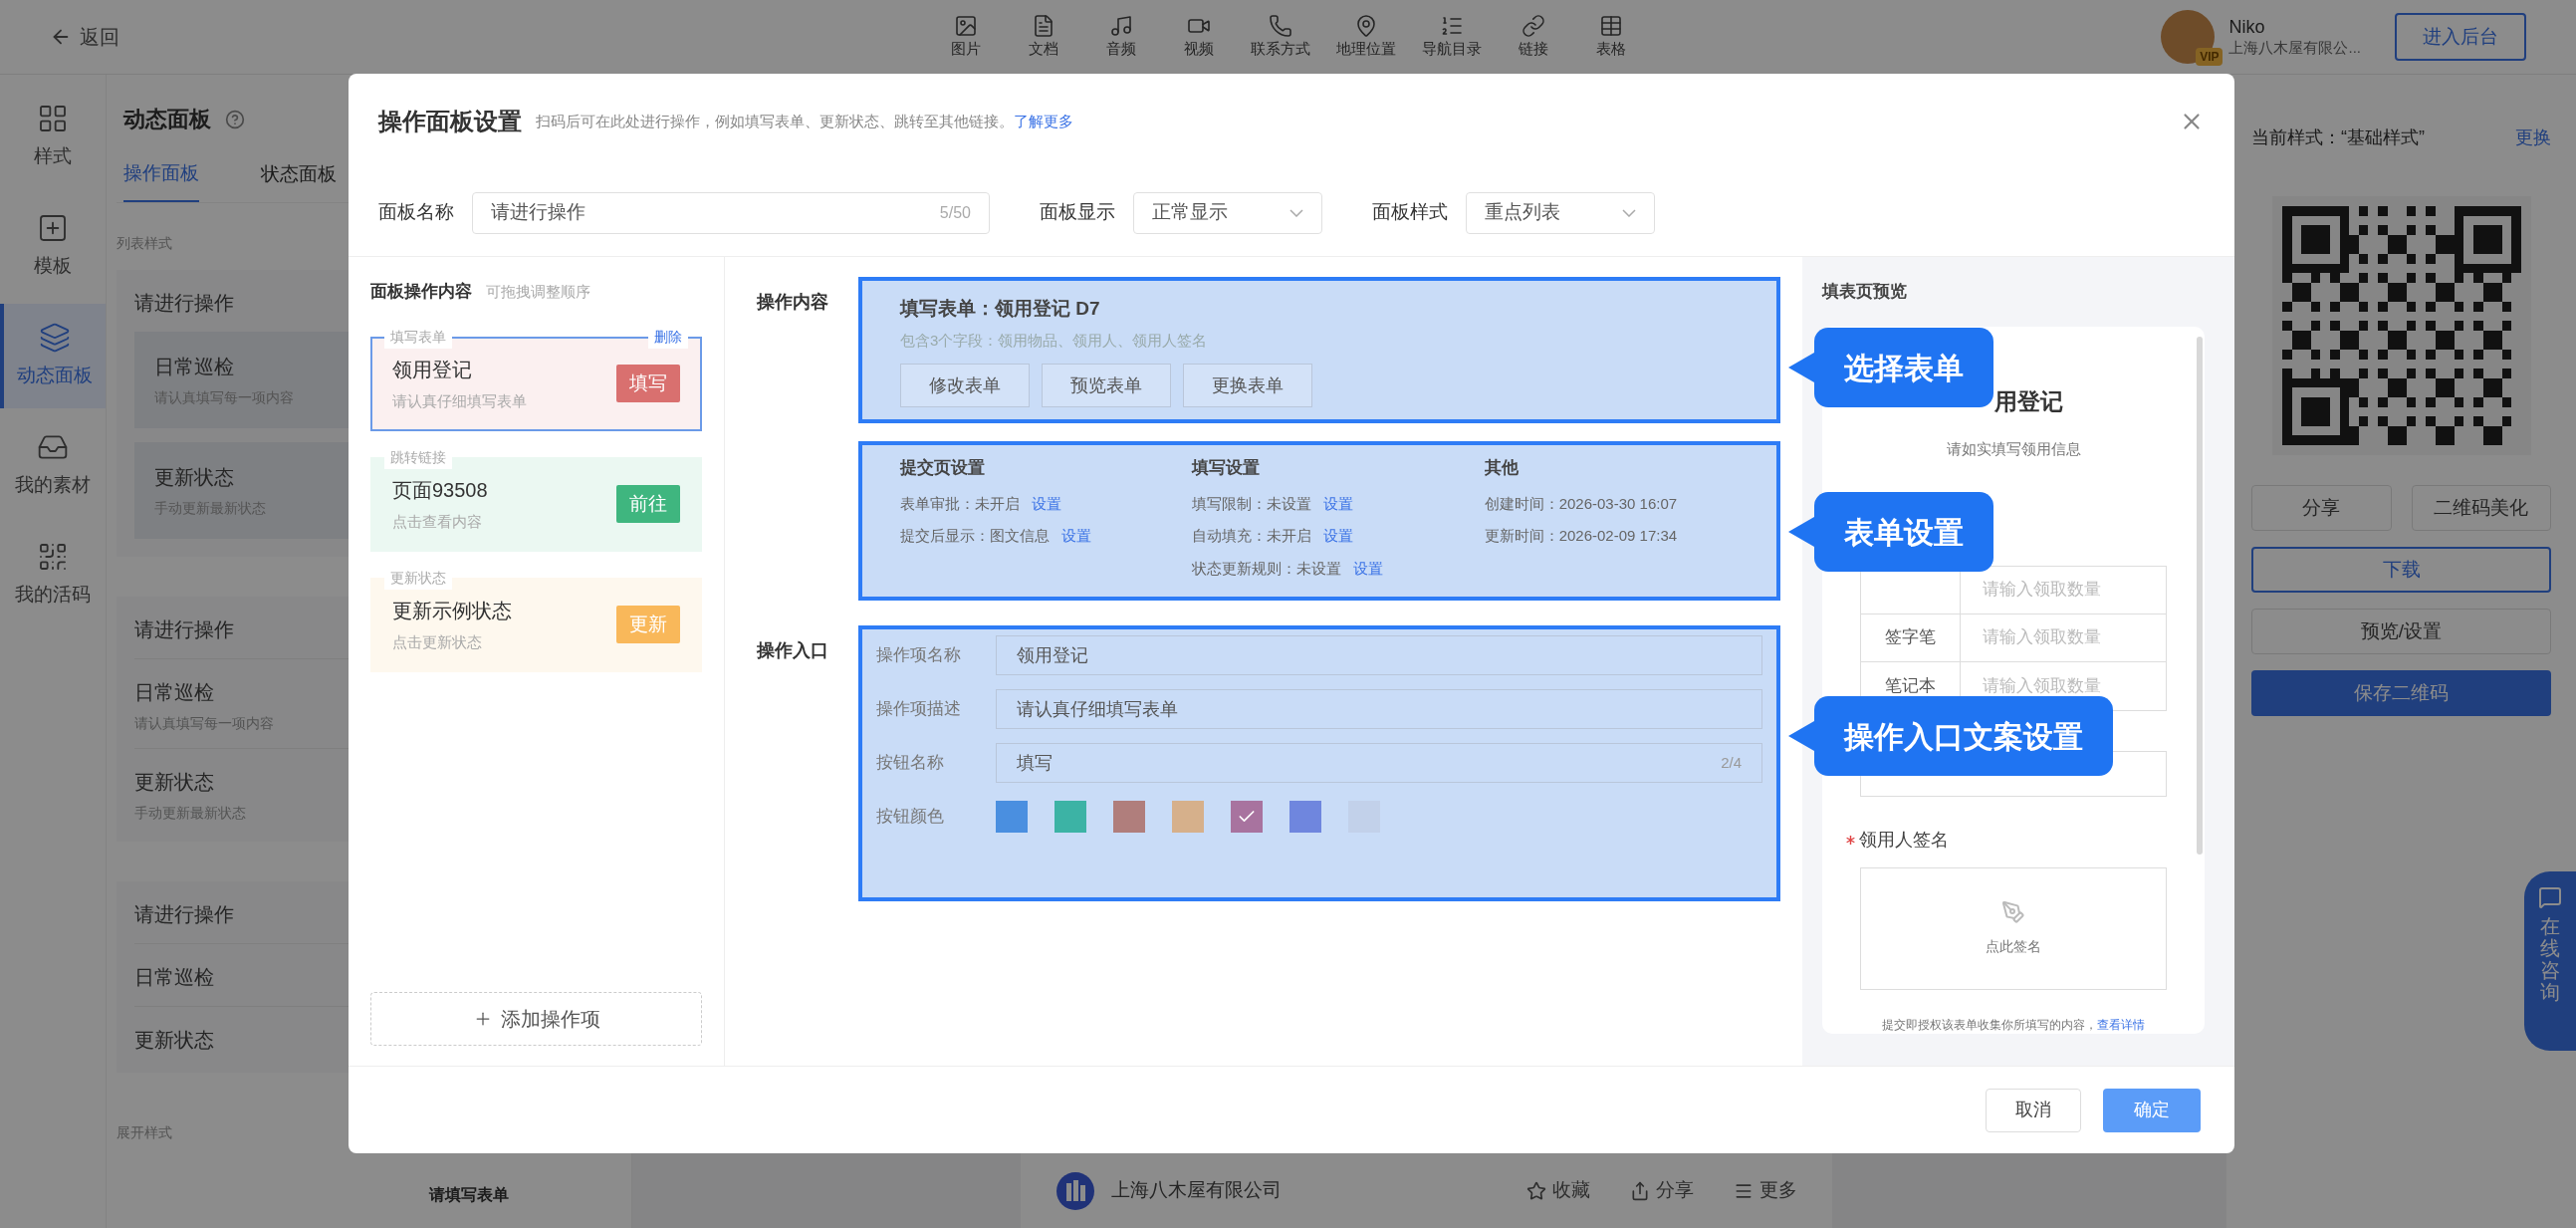  I want to click on select-field: 重点列表, so click(1560, 212).